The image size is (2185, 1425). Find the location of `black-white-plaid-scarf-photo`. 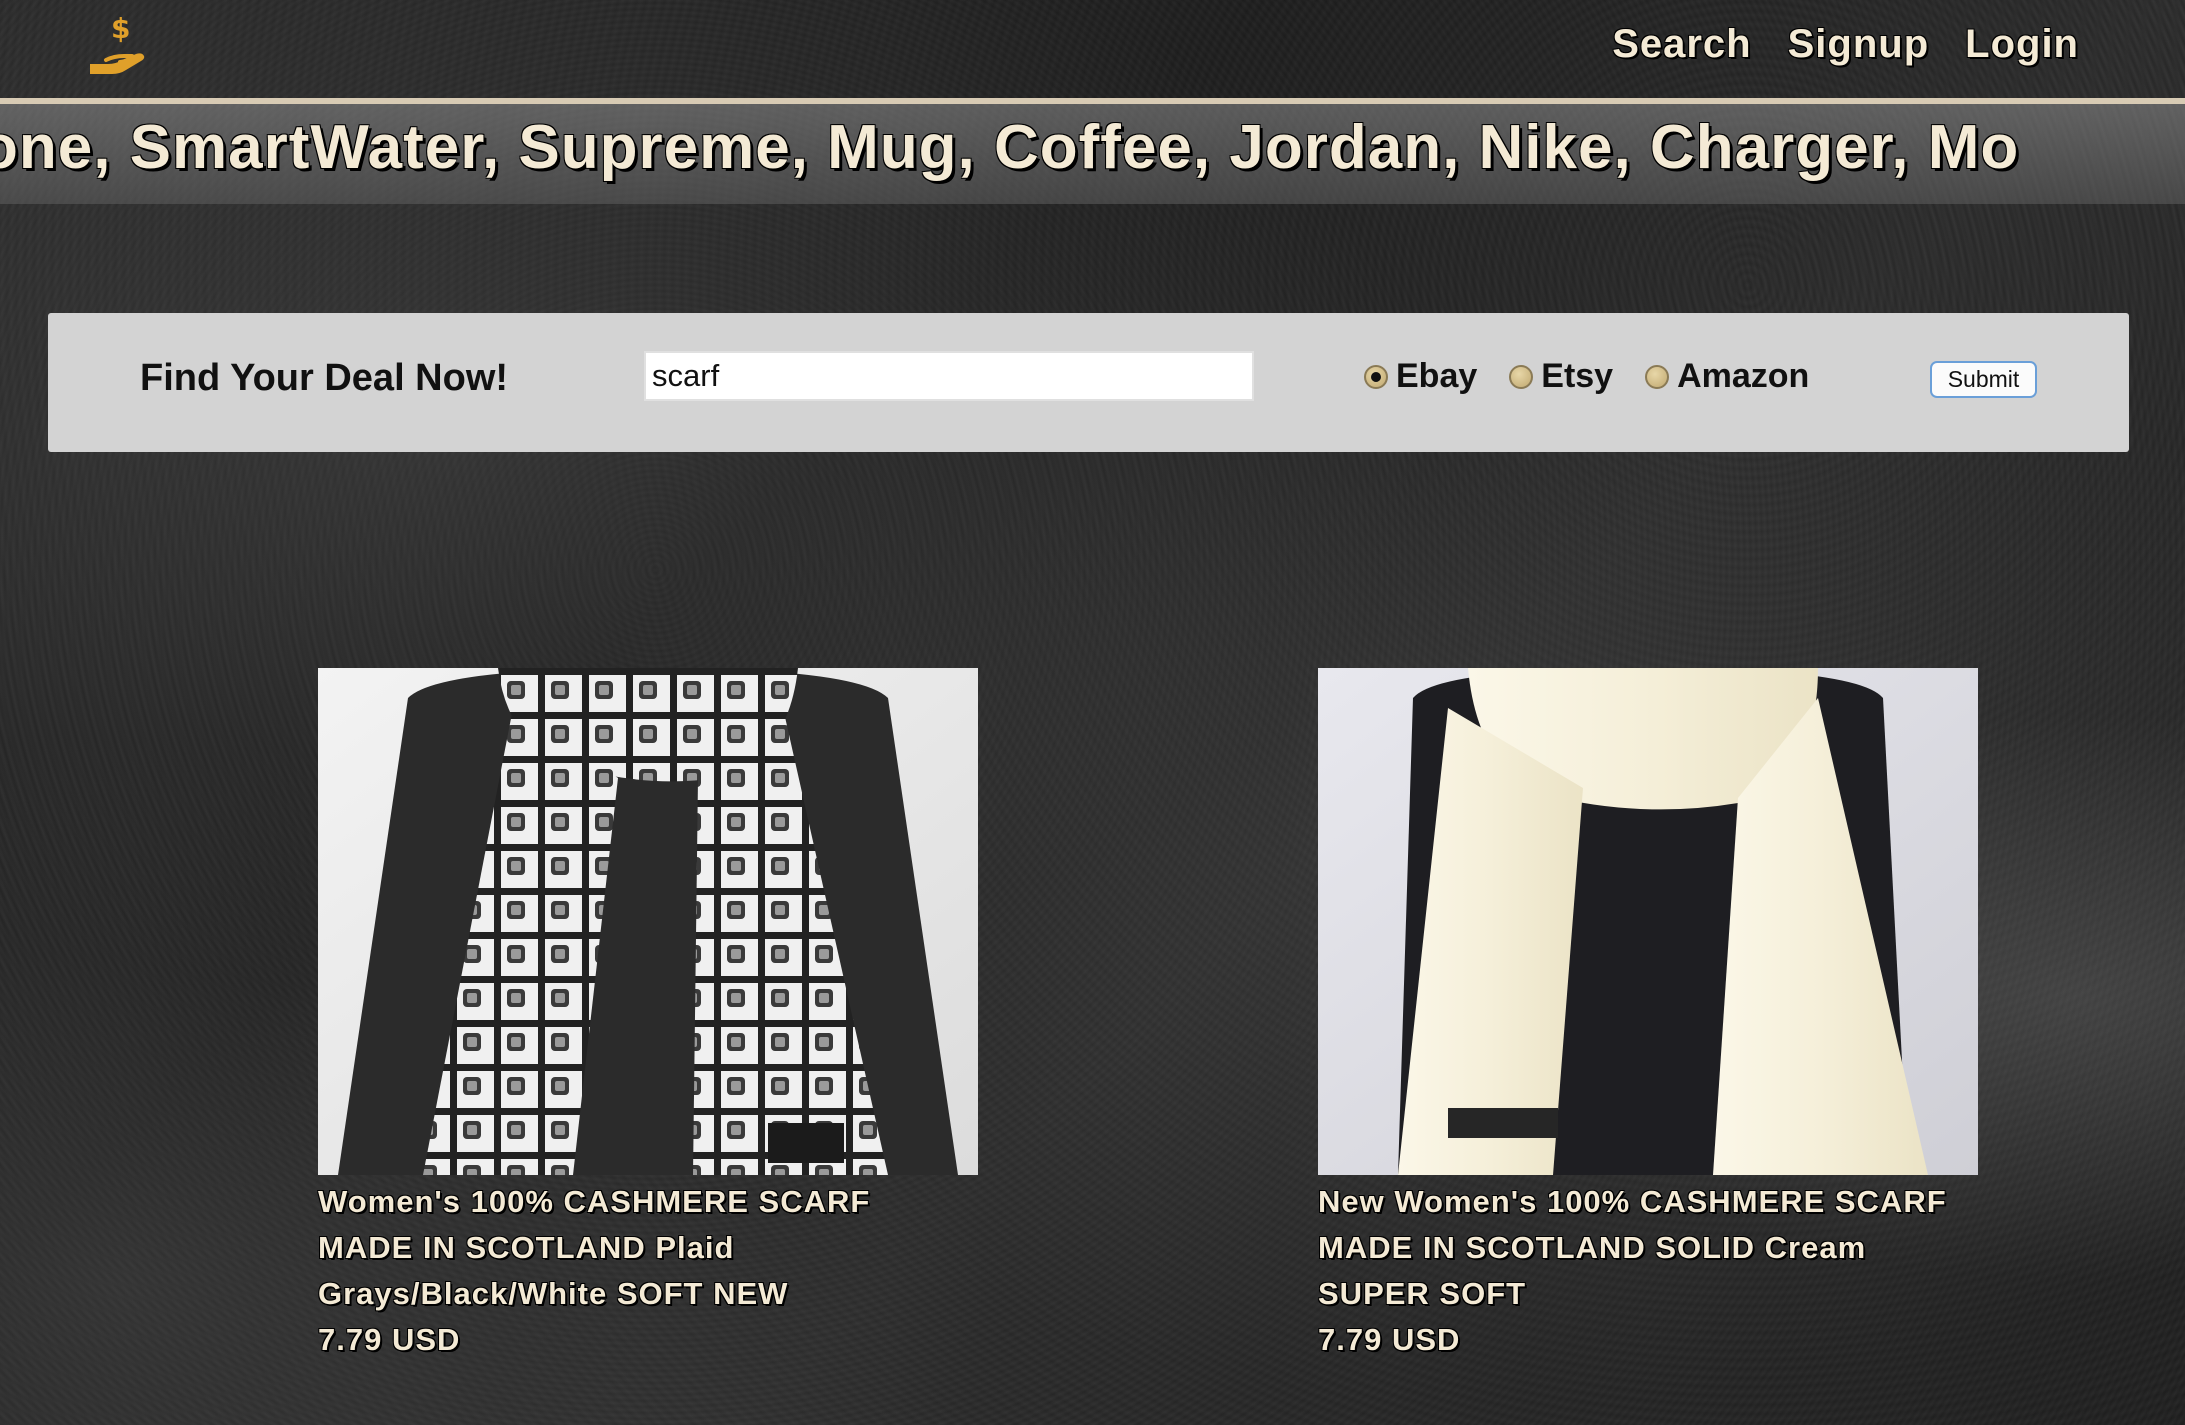

black-white-plaid-scarf-photo is located at coordinates (648, 921).